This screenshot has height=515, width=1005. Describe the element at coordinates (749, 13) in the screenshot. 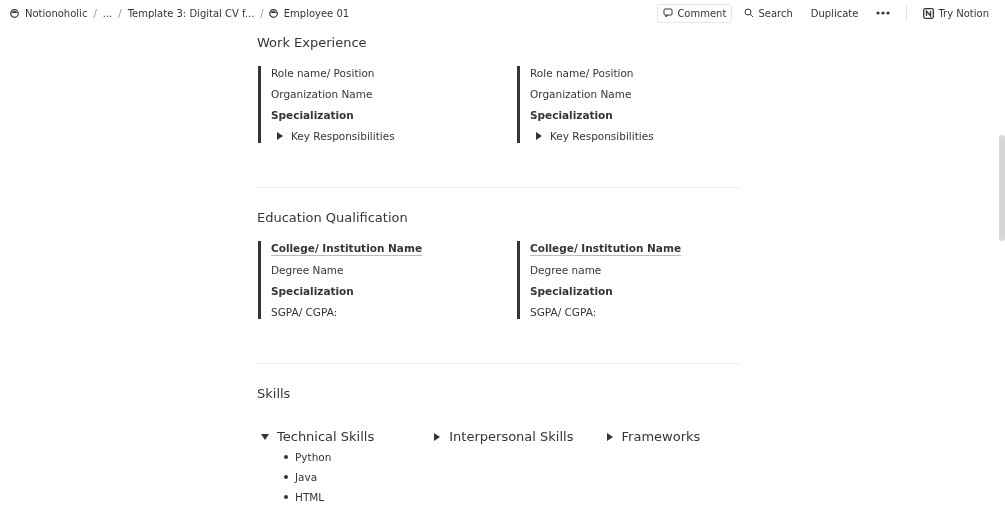

I see `search-icon` at that location.